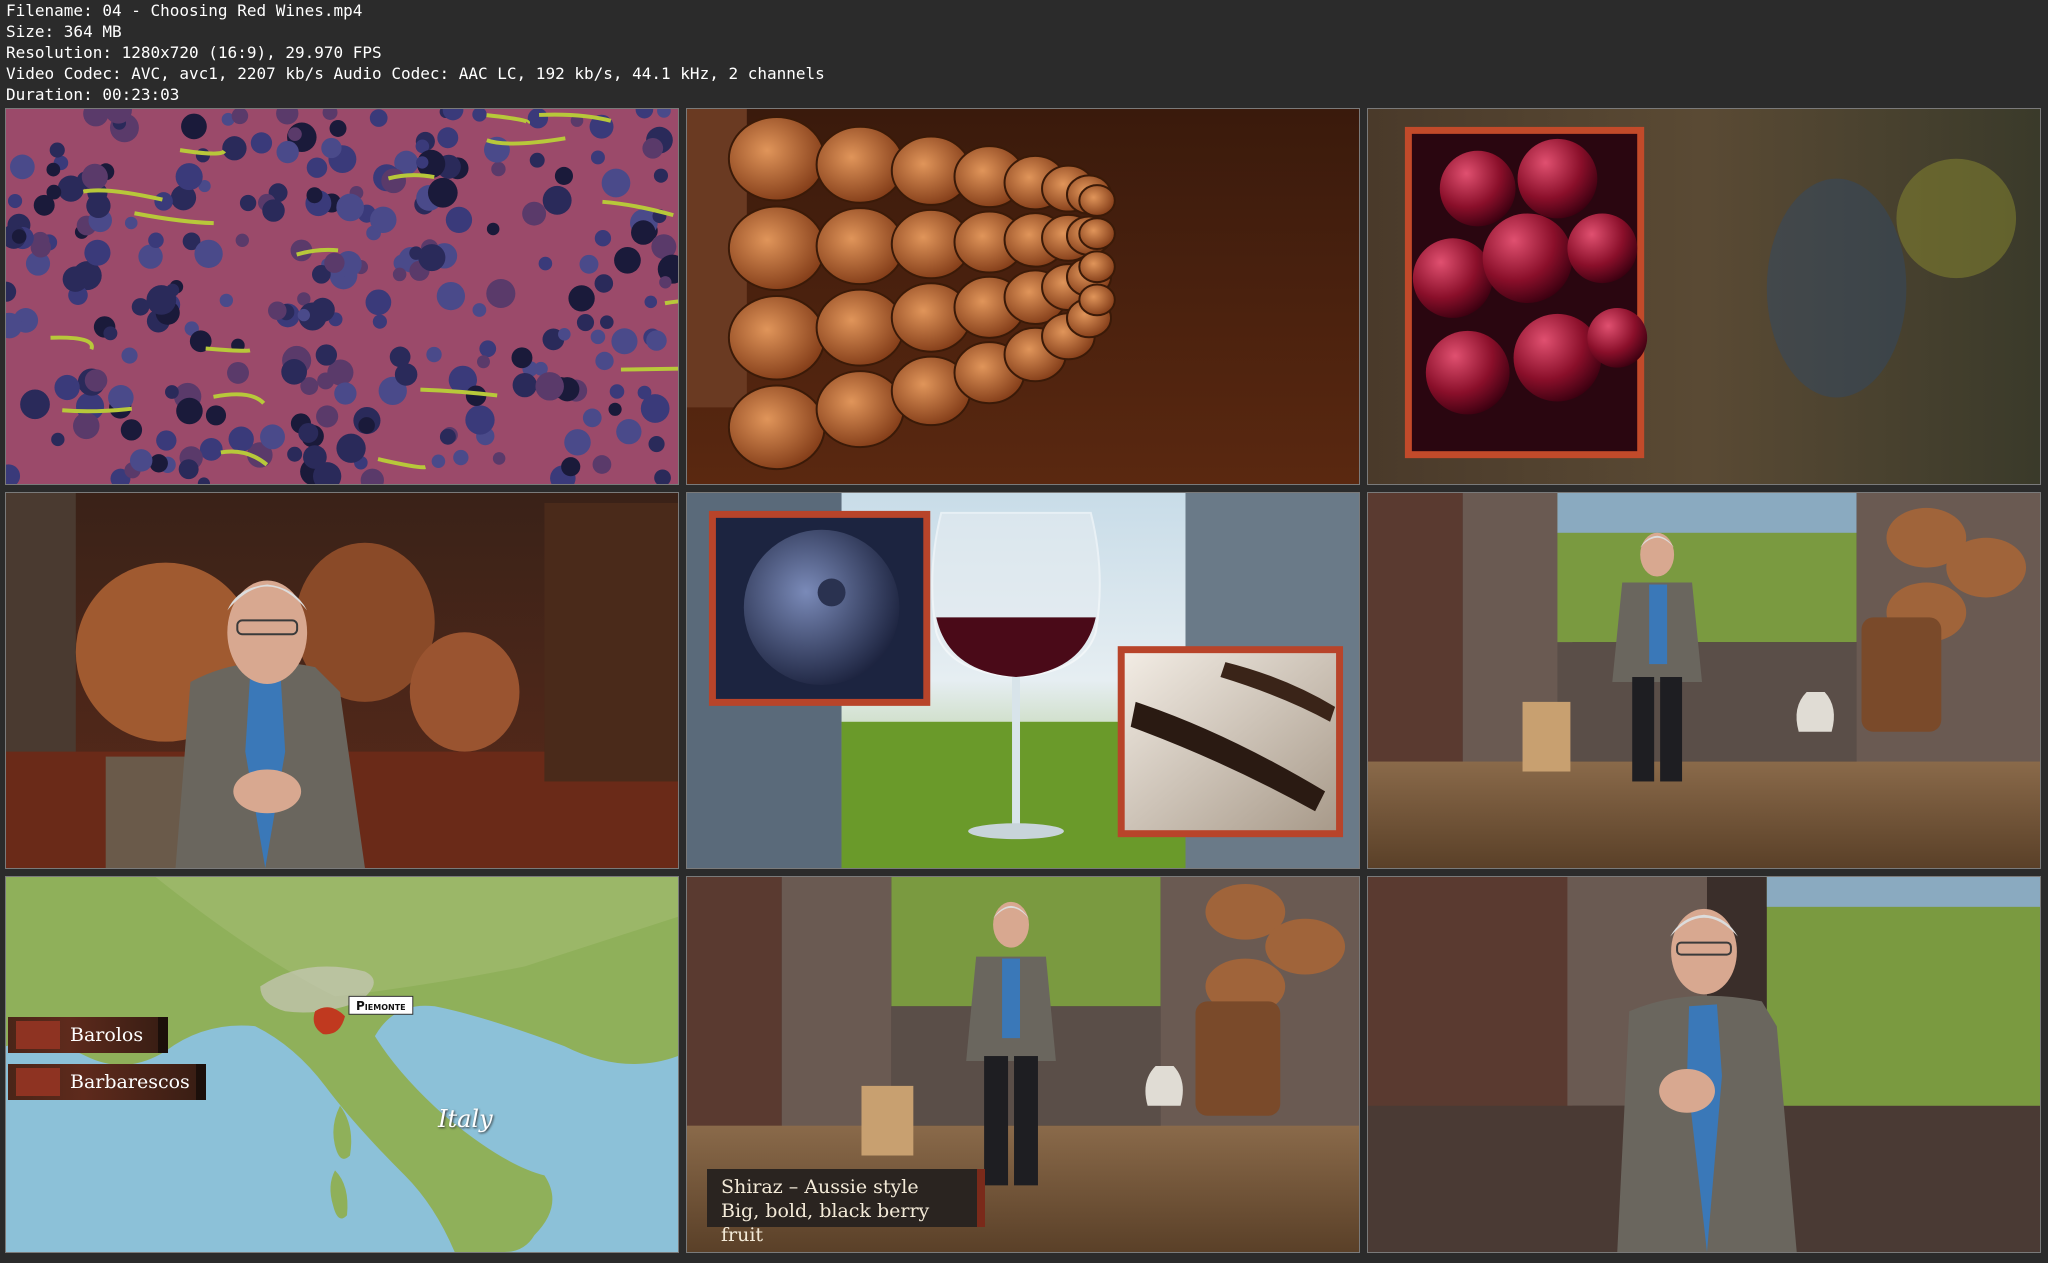 The width and height of the screenshot is (2048, 1263). What do you see at coordinates (1704, 1064) in the screenshot?
I see `thumbnail-presenter-studio-close` at bounding box center [1704, 1064].